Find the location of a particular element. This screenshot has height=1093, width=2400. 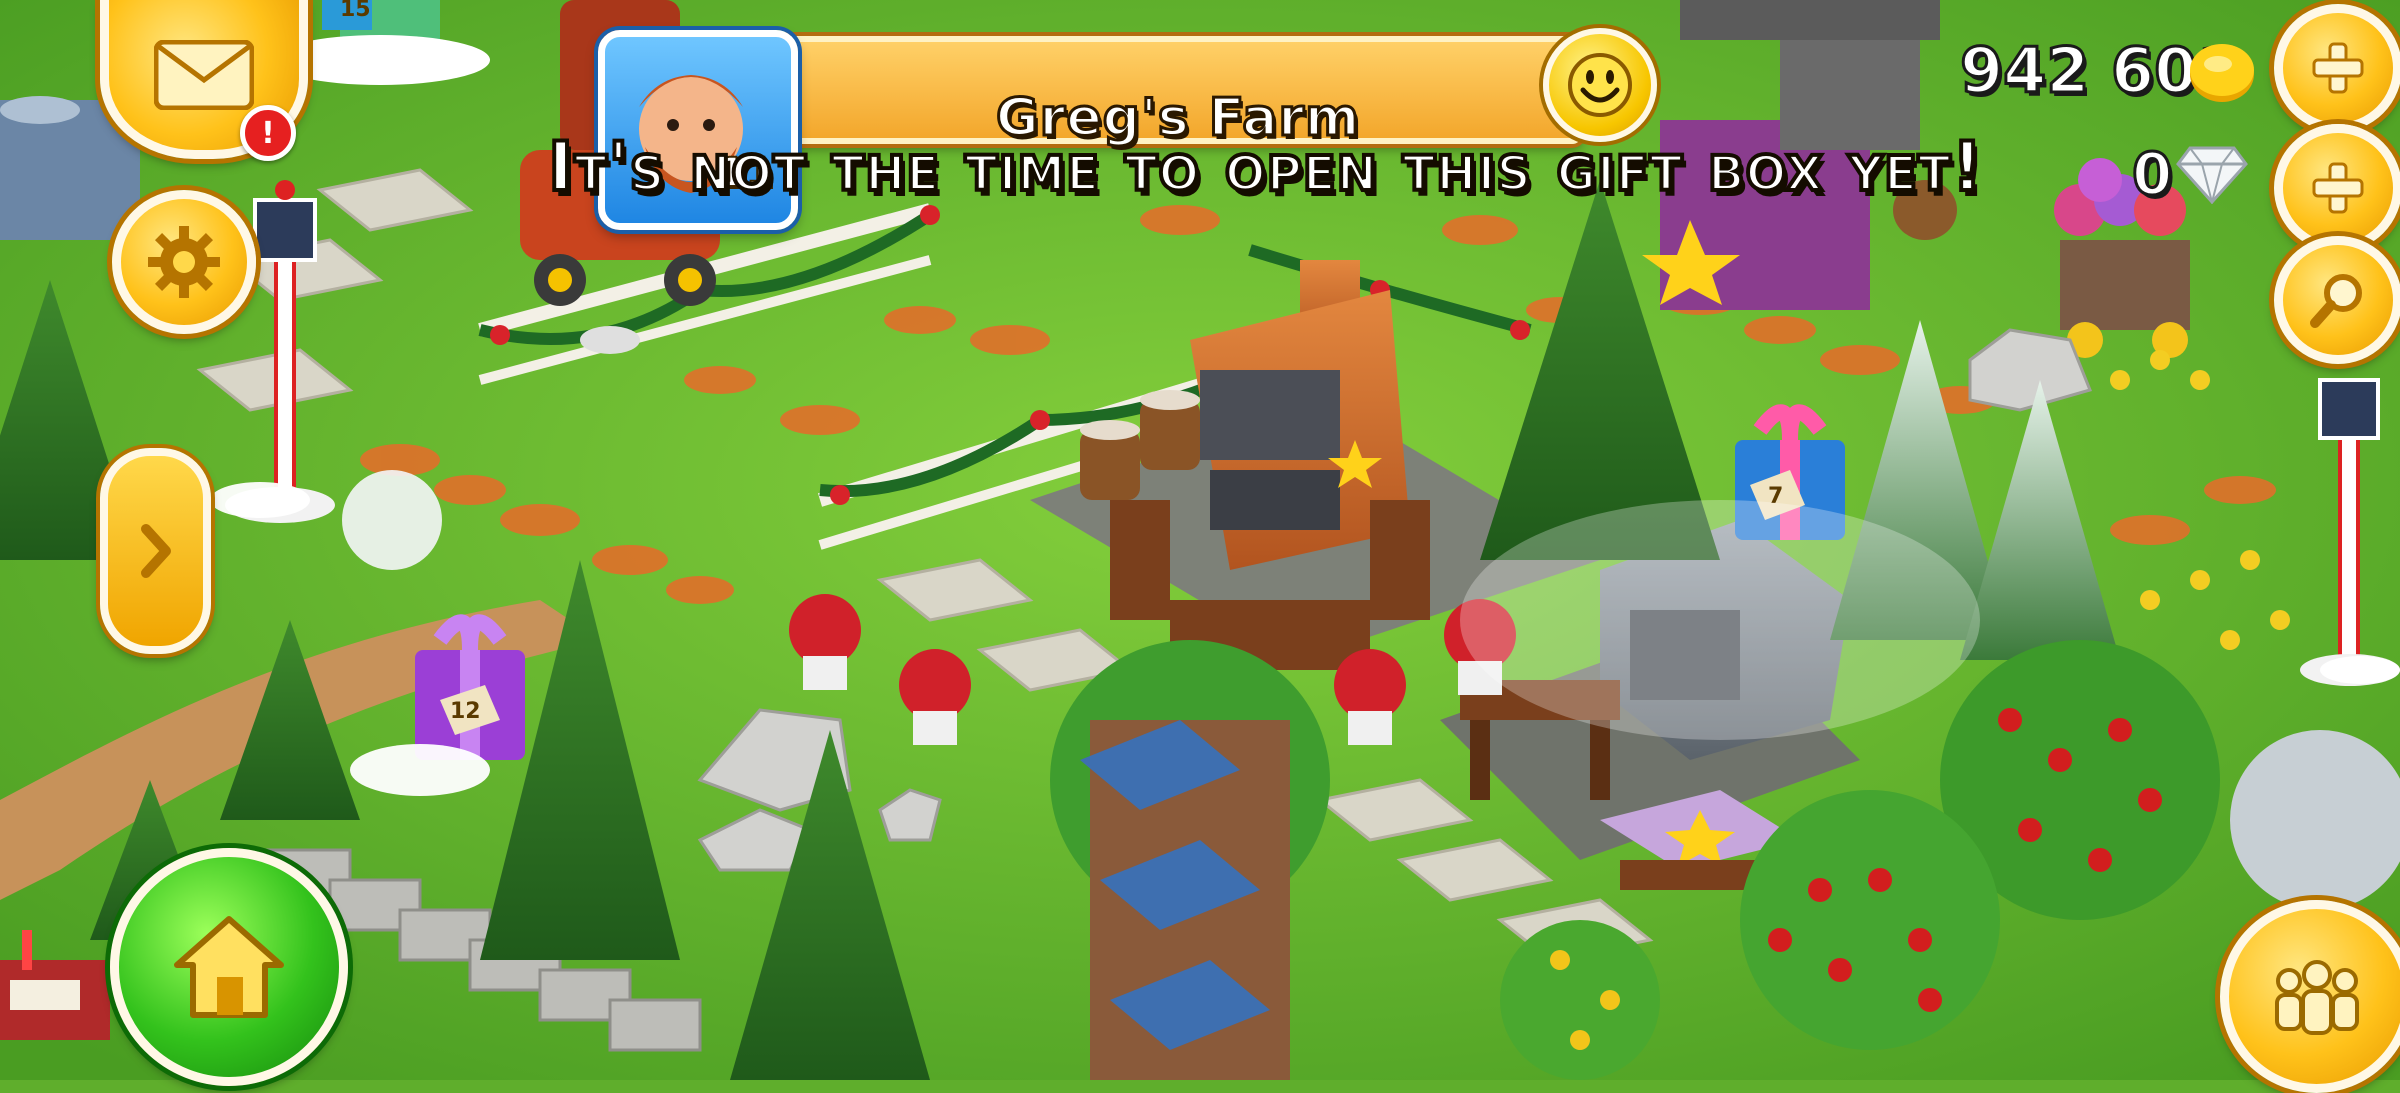

friends-button is located at coordinates (2310, 996).